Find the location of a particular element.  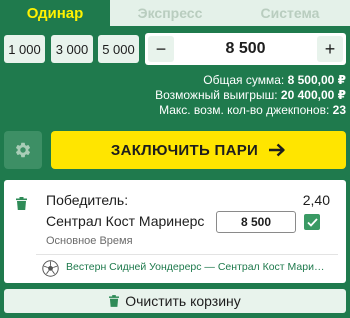

total-amount-value: 8 500,00 ₽ is located at coordinates (316, 80).